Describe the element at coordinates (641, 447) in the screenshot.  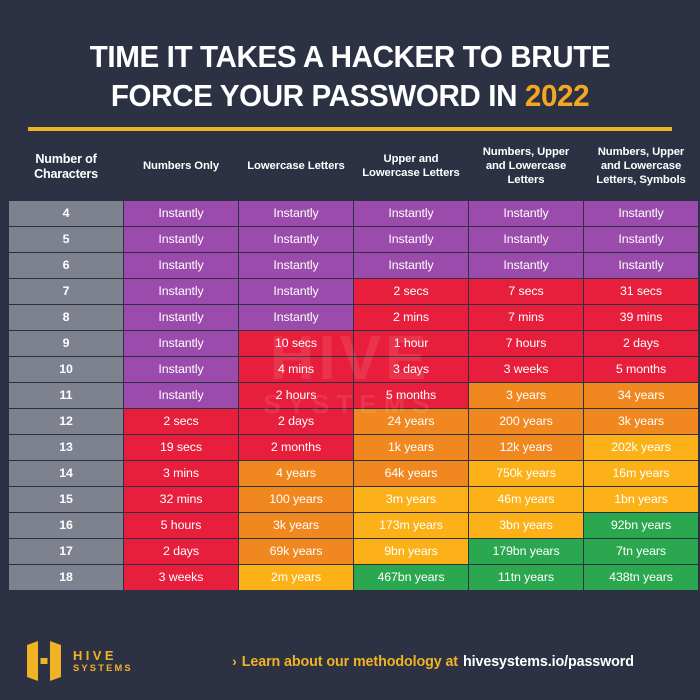
I see `heatmap-cell: 202k years` at that location.